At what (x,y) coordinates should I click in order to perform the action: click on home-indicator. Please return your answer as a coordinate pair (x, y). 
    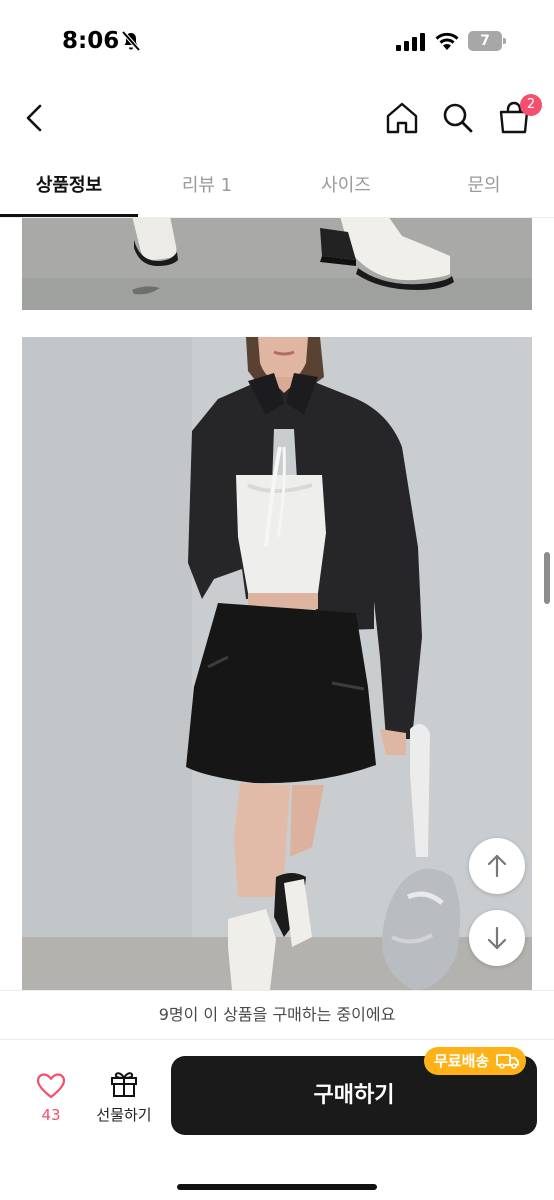
    Looking at the image, I should click on (277, 1187).